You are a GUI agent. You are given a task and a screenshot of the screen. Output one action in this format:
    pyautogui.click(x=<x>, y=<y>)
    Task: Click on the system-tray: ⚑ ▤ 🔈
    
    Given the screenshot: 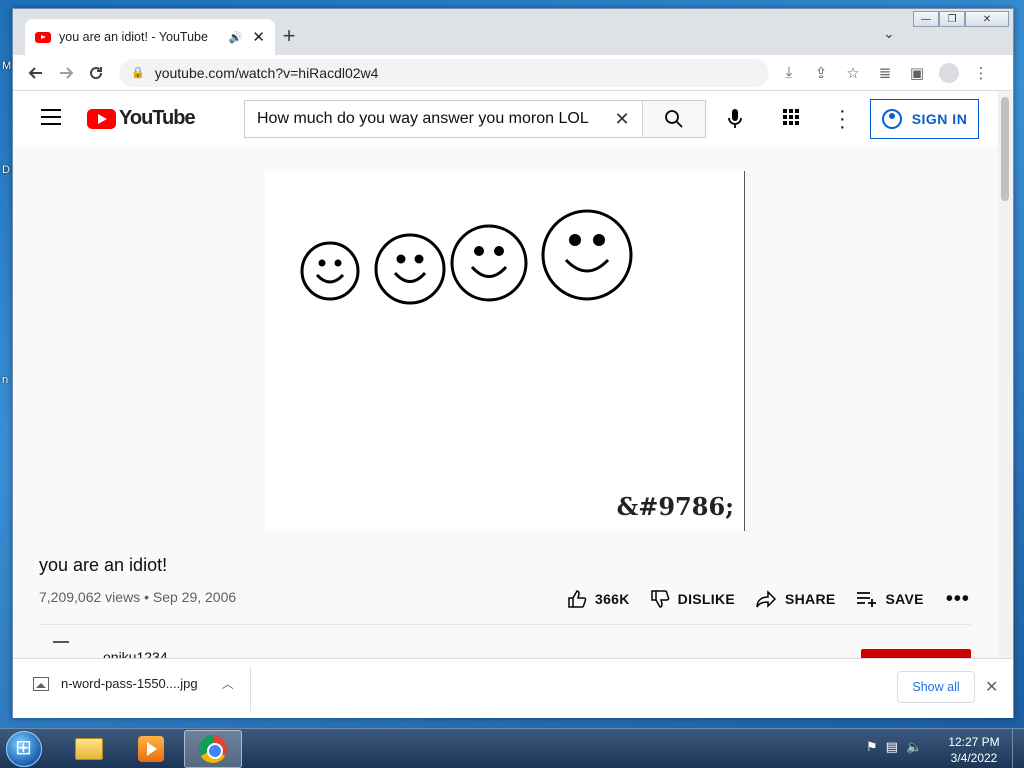 What is the action you would take?
    pyautogui.click(x=894, y=747)
    